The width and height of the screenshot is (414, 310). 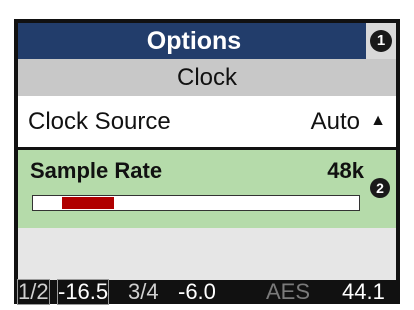 I want to click on sample-rate-level-bar, so click(x=196, y=203).